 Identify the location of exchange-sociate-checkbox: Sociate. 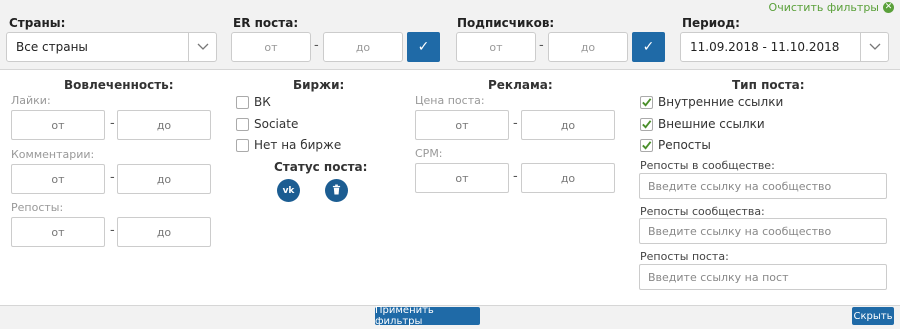
(267, 124).